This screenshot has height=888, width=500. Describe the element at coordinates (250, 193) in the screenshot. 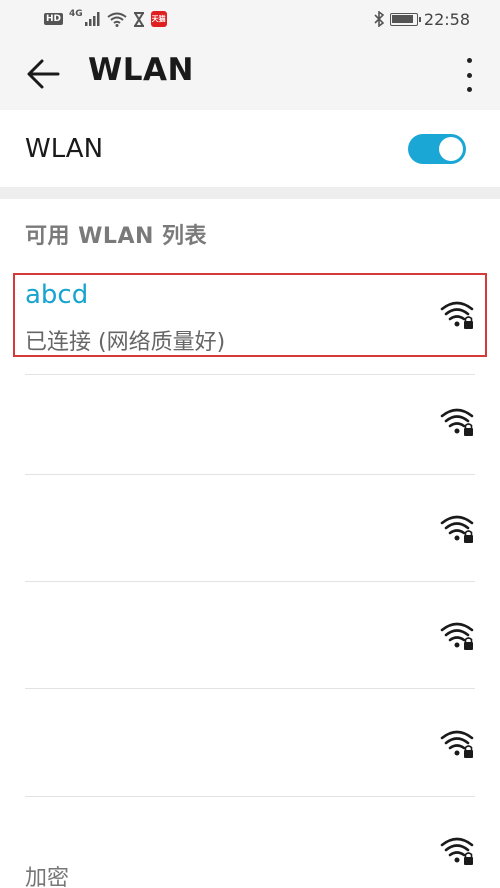

I see `section-divider` at that location.